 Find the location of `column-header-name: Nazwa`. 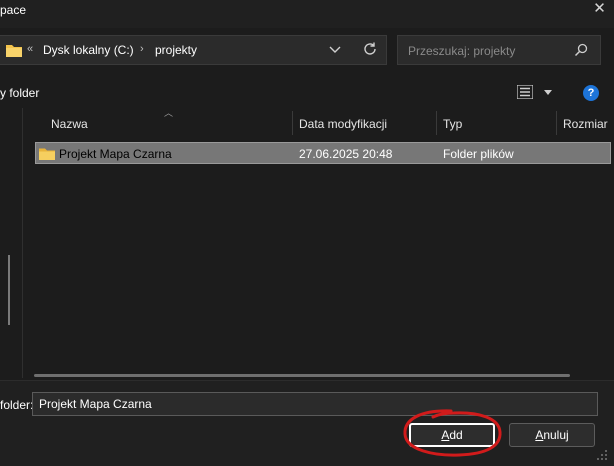

column-header-name: Nazwa is located at coordinates (69, 124).